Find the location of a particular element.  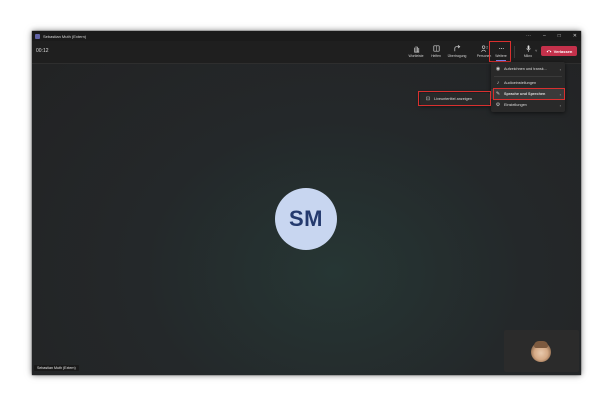

menu-item-settings: ⚙ Einstellungen › is located at coordinates (528, 105).